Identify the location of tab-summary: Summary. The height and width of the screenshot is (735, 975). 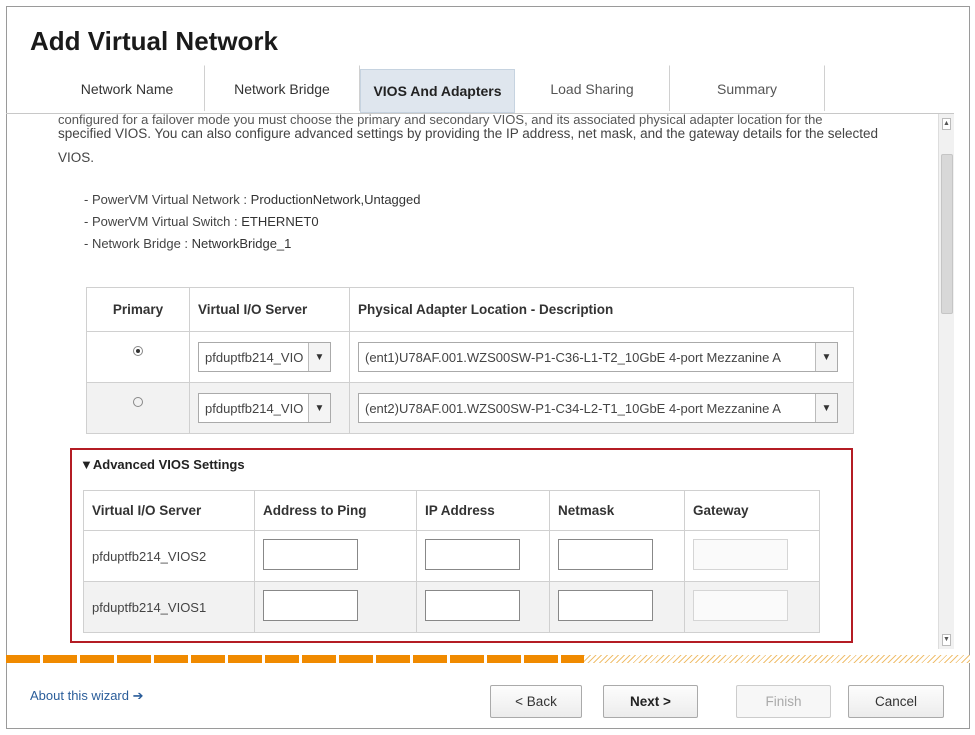
(747, 88).